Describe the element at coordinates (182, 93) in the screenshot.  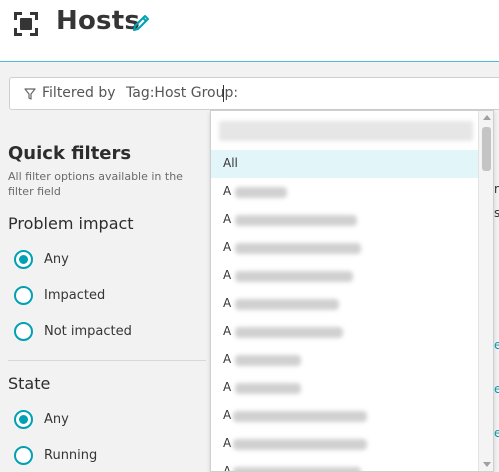
I see `filter-token: Tag:Host Group:` at that location.